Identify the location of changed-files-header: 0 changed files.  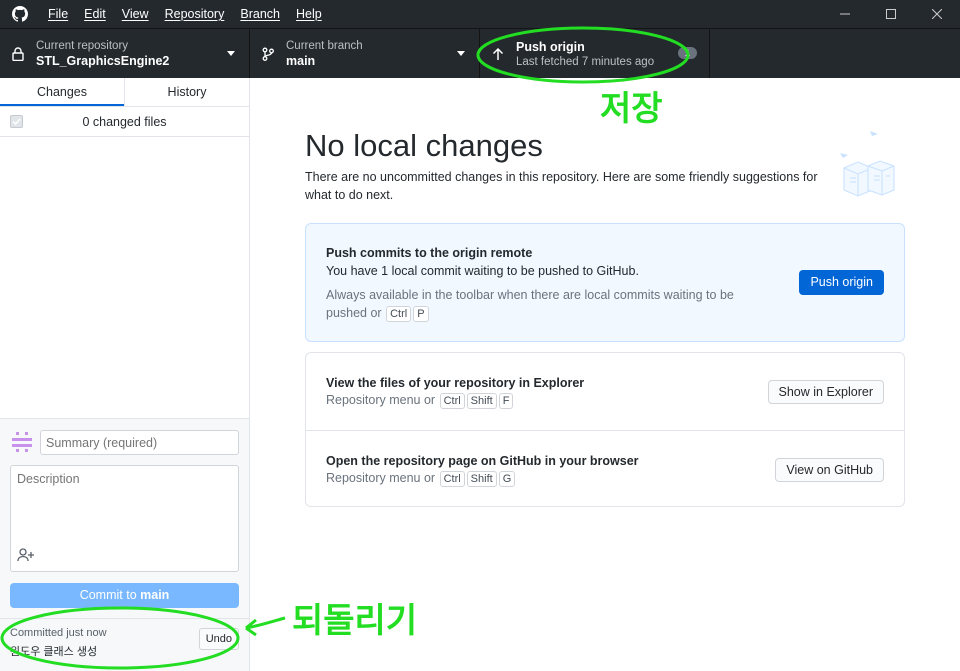
(124, 122).